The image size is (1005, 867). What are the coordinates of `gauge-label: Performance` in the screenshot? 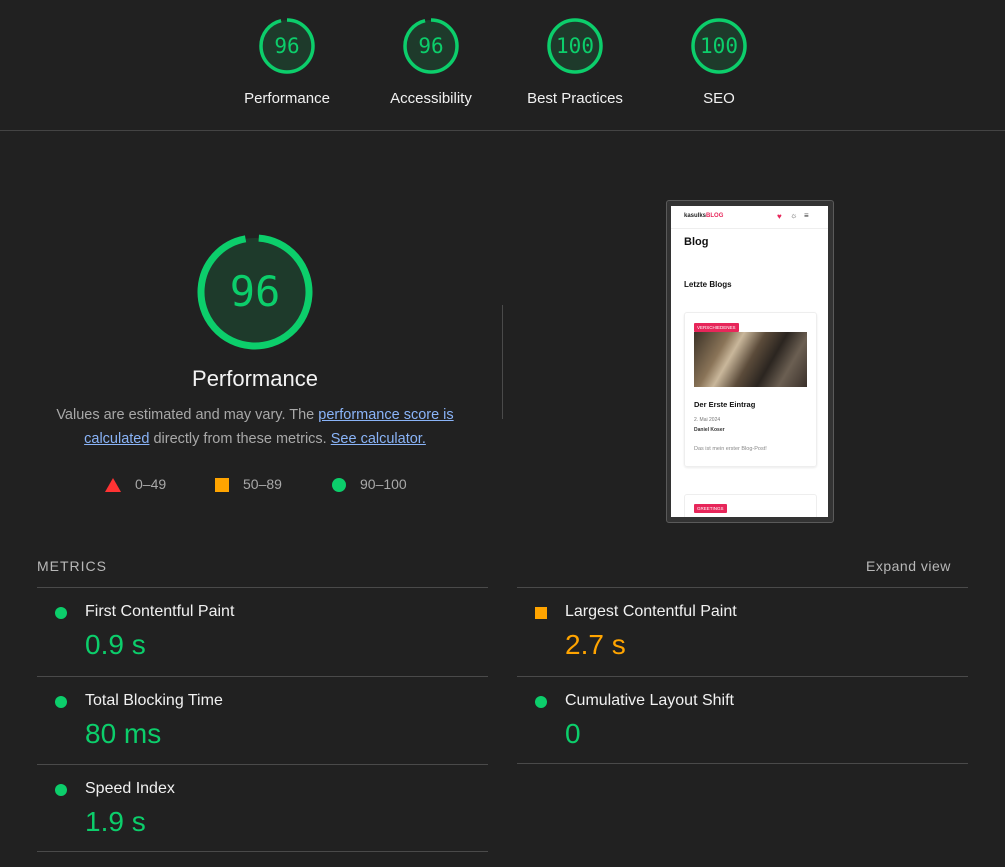 It's located at (287, 98).